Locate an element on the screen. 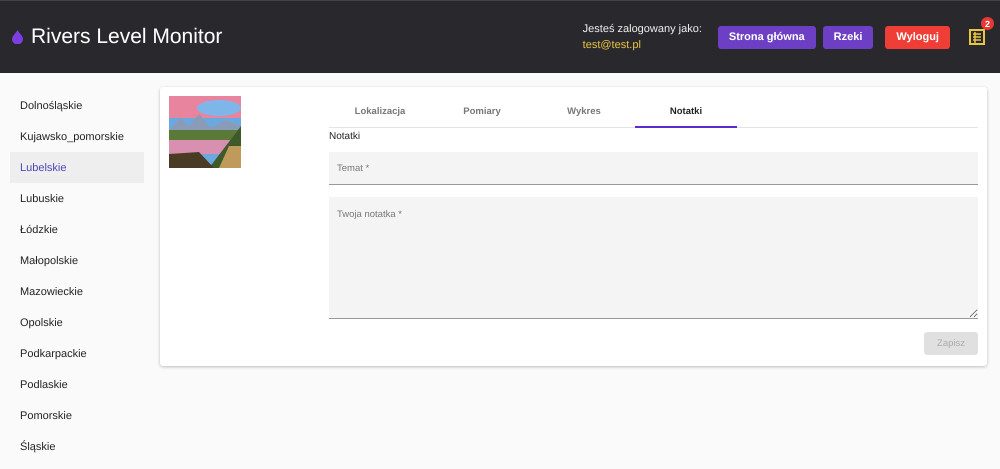 This screenshot has width=1000, height=469. sidebar-item: Lubelskie is located at coordinates (77, 167).